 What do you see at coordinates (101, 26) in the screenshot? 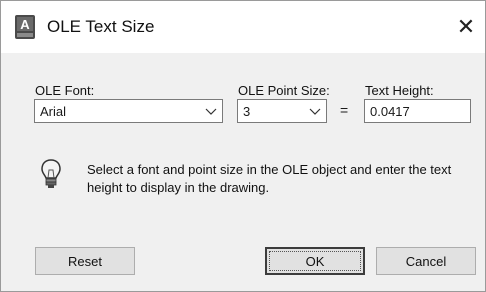
I see `dialog-title: OLE Text Size` at bounding box center [101, 26].